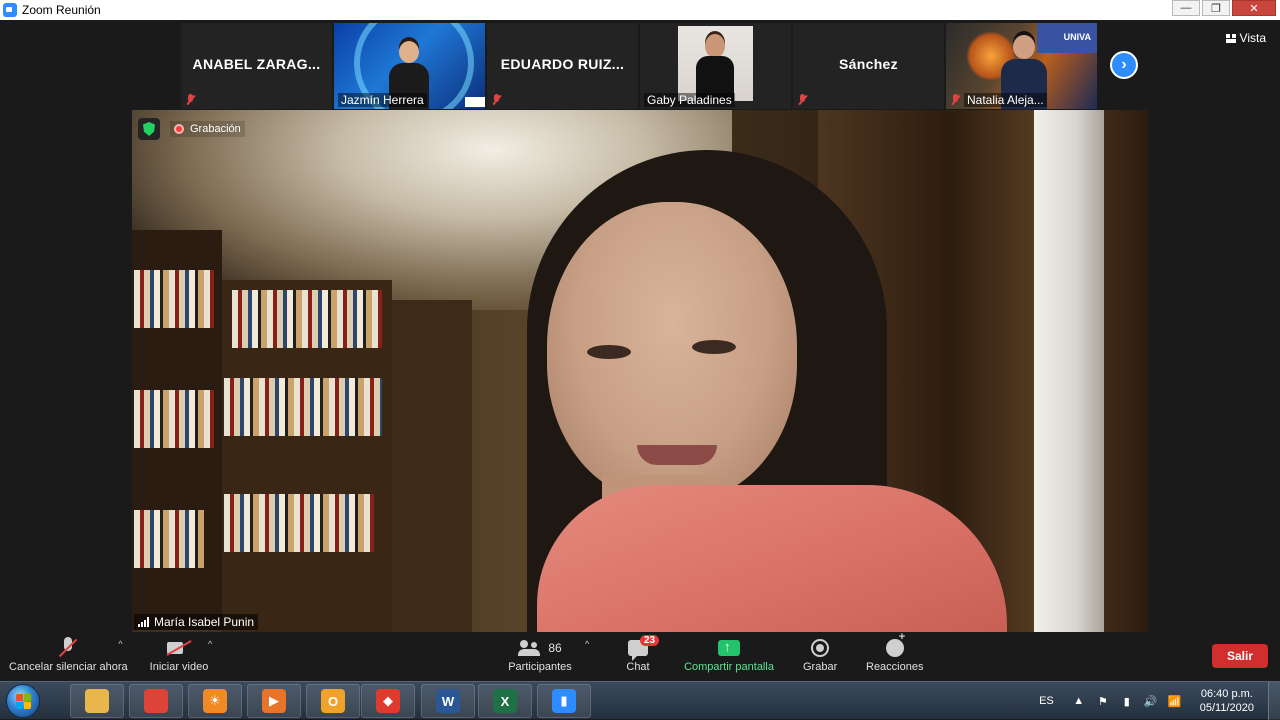 Image resolution: width=1280 pixels, height=720 pixels. I want to click on zoom-app-icon, so click(10, 10).